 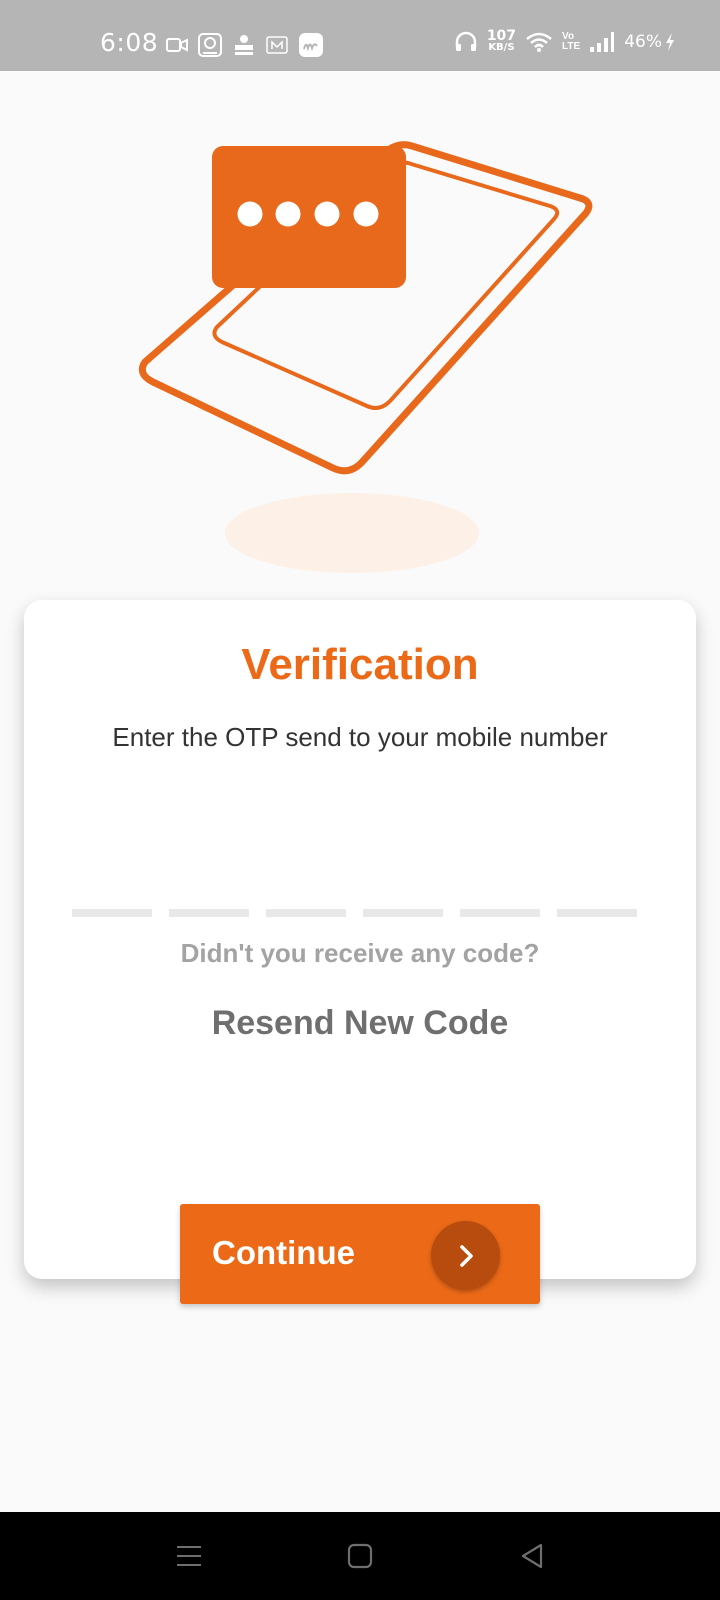 What do you see at coordinates (354, 902) in the screenshot?
I see `otp-input-group` at bounding box center [354, 902].